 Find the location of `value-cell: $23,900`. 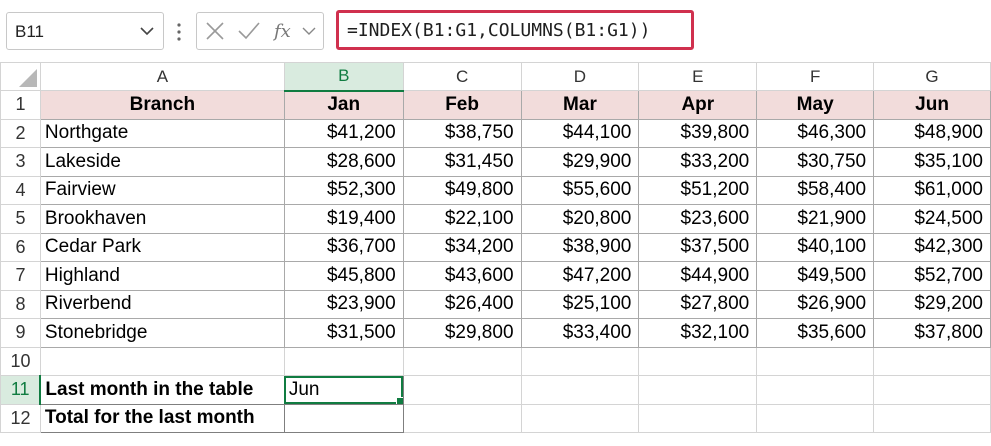

value-cell: $23,900 is located at coordinates (343, 304).